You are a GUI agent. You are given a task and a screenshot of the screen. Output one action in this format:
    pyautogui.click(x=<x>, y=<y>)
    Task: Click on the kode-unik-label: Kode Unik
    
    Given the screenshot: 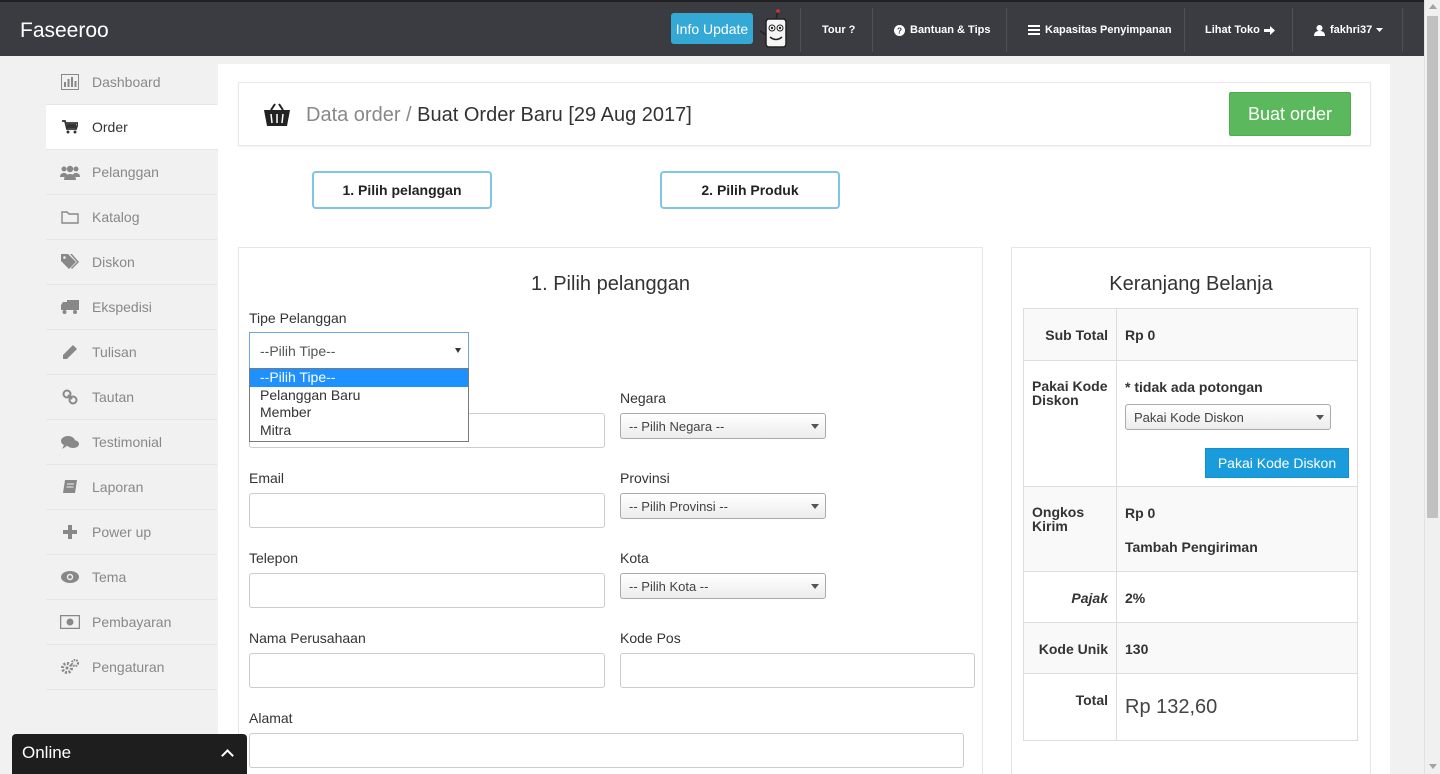 What is the action you would take?
    pyautogui.click(x=1070, y=648)
    